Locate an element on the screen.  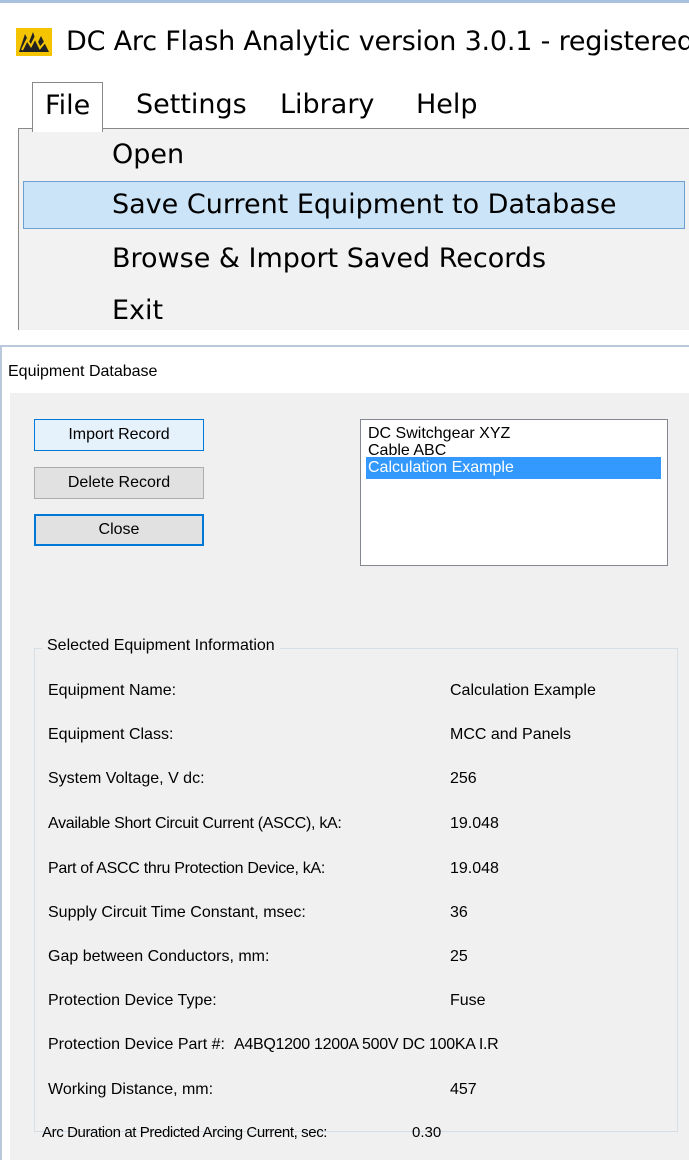
system-voltage-label: System Voltage, V dc: is located at coordinates (126, 778).